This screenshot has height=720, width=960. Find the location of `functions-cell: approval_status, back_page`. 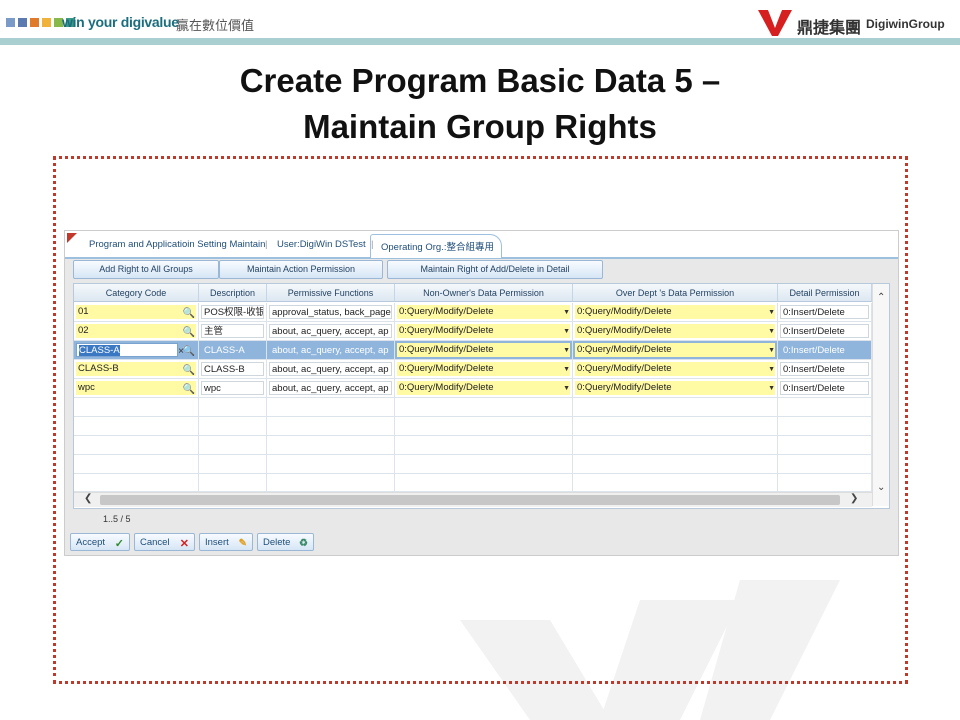

functions-cell: approval_status, back_page is located at coordinates (331, 312).